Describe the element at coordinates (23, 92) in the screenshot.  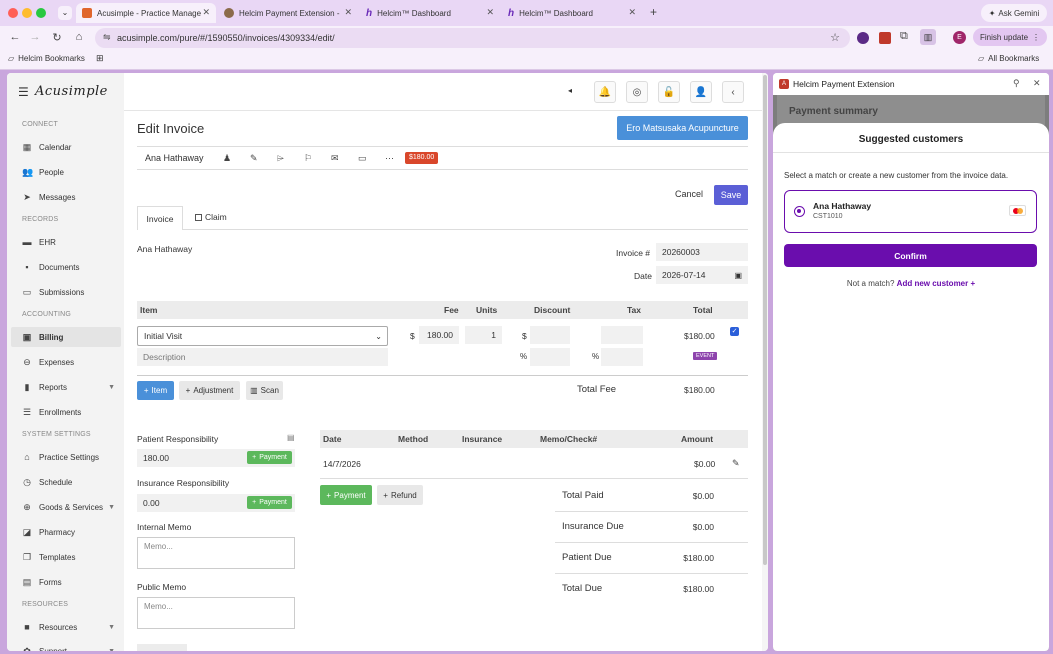
I see `hamburger-menu-icon: ☰` at that location.